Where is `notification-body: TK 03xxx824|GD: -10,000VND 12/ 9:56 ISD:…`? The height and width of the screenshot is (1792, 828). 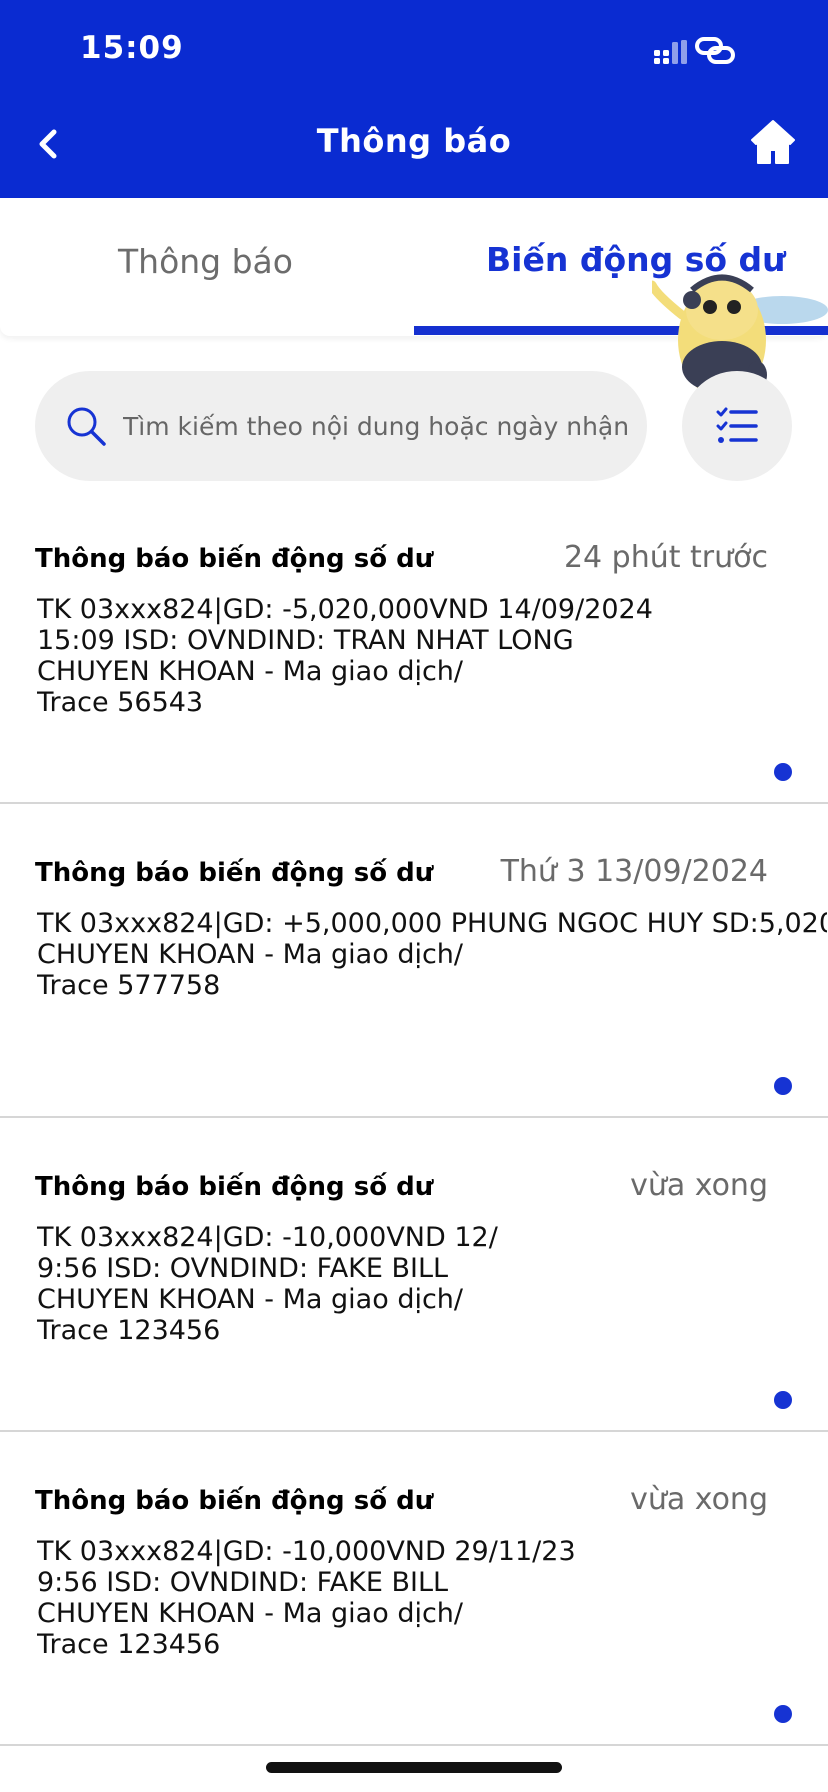
notification-body: TK 03xxx824|GD: -10,000VND 12/ 9:56 ISD:… is located at coordinates (432, 1284).